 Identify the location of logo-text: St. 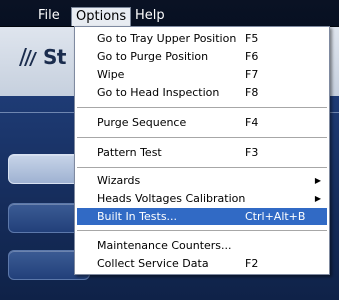
(54, 57).